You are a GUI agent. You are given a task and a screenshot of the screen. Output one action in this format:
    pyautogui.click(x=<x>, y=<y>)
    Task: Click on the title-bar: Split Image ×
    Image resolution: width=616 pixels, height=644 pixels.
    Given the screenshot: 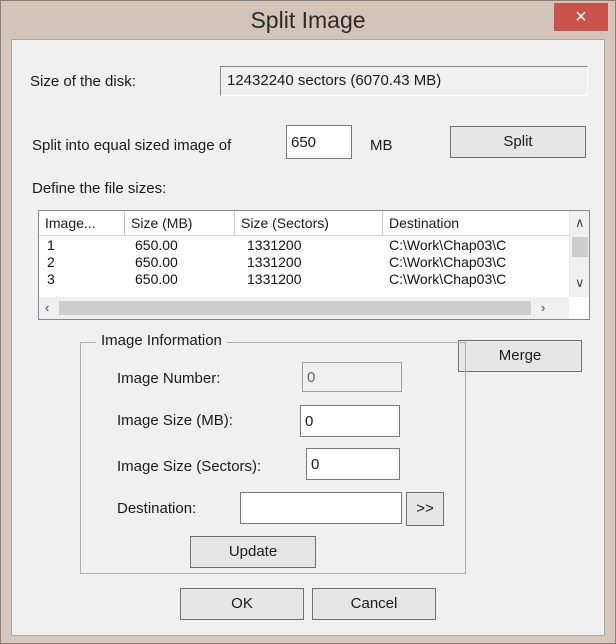 What is the action you would take?
    pyautogui.click(x=308, y=20)
    